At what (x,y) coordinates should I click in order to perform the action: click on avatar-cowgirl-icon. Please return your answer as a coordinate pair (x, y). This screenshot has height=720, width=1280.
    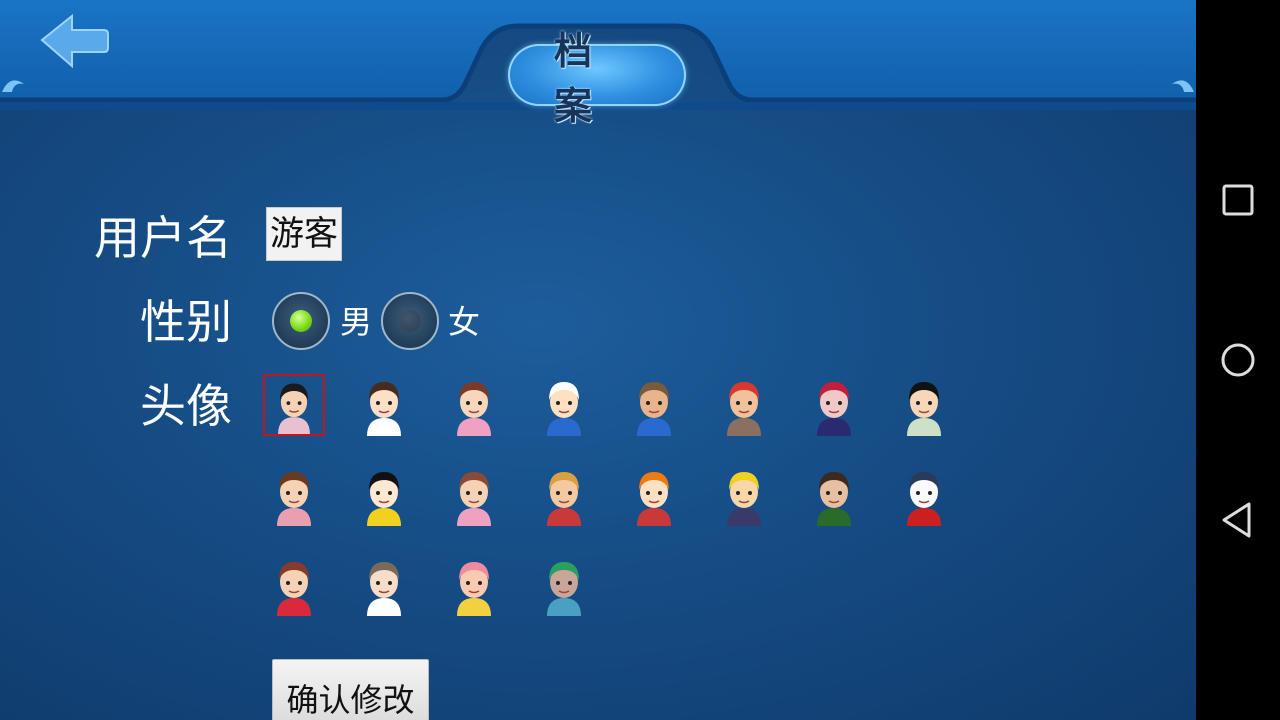
    Looking at the image, I should click on (654, 405).